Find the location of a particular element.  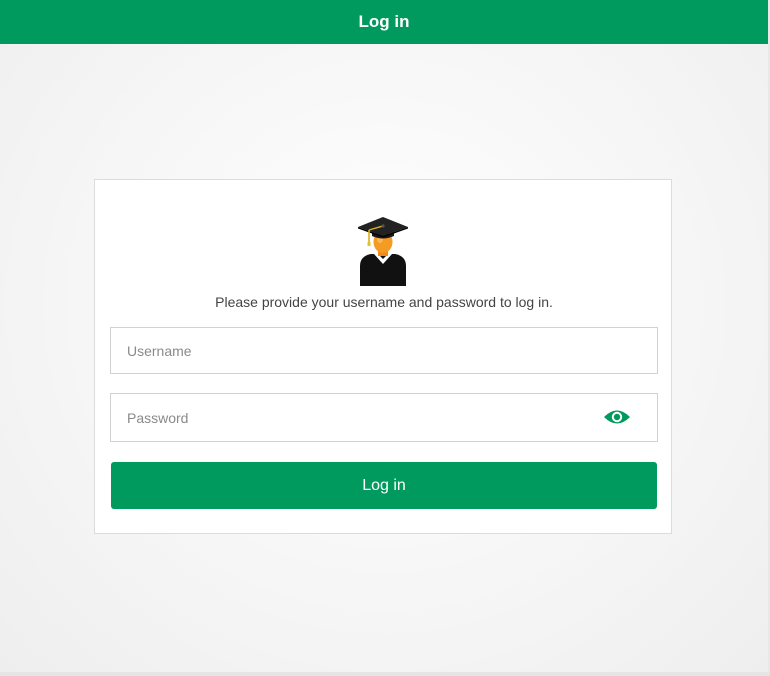

password-field is located at coordinates (384, 417).